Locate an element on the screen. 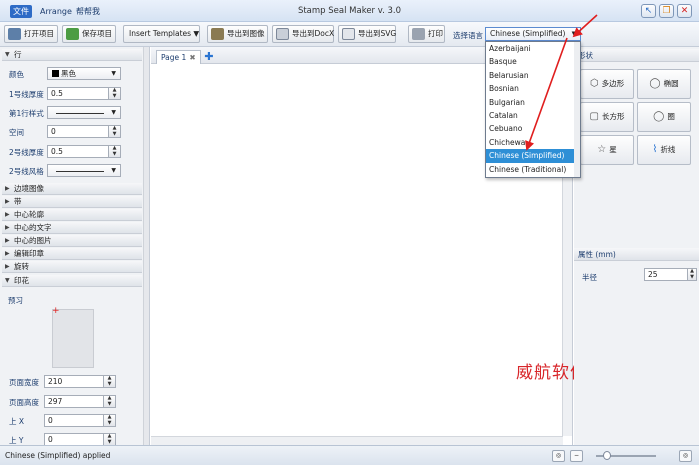  open-project-button: 打开项目 is located at coordinates (31, 34).